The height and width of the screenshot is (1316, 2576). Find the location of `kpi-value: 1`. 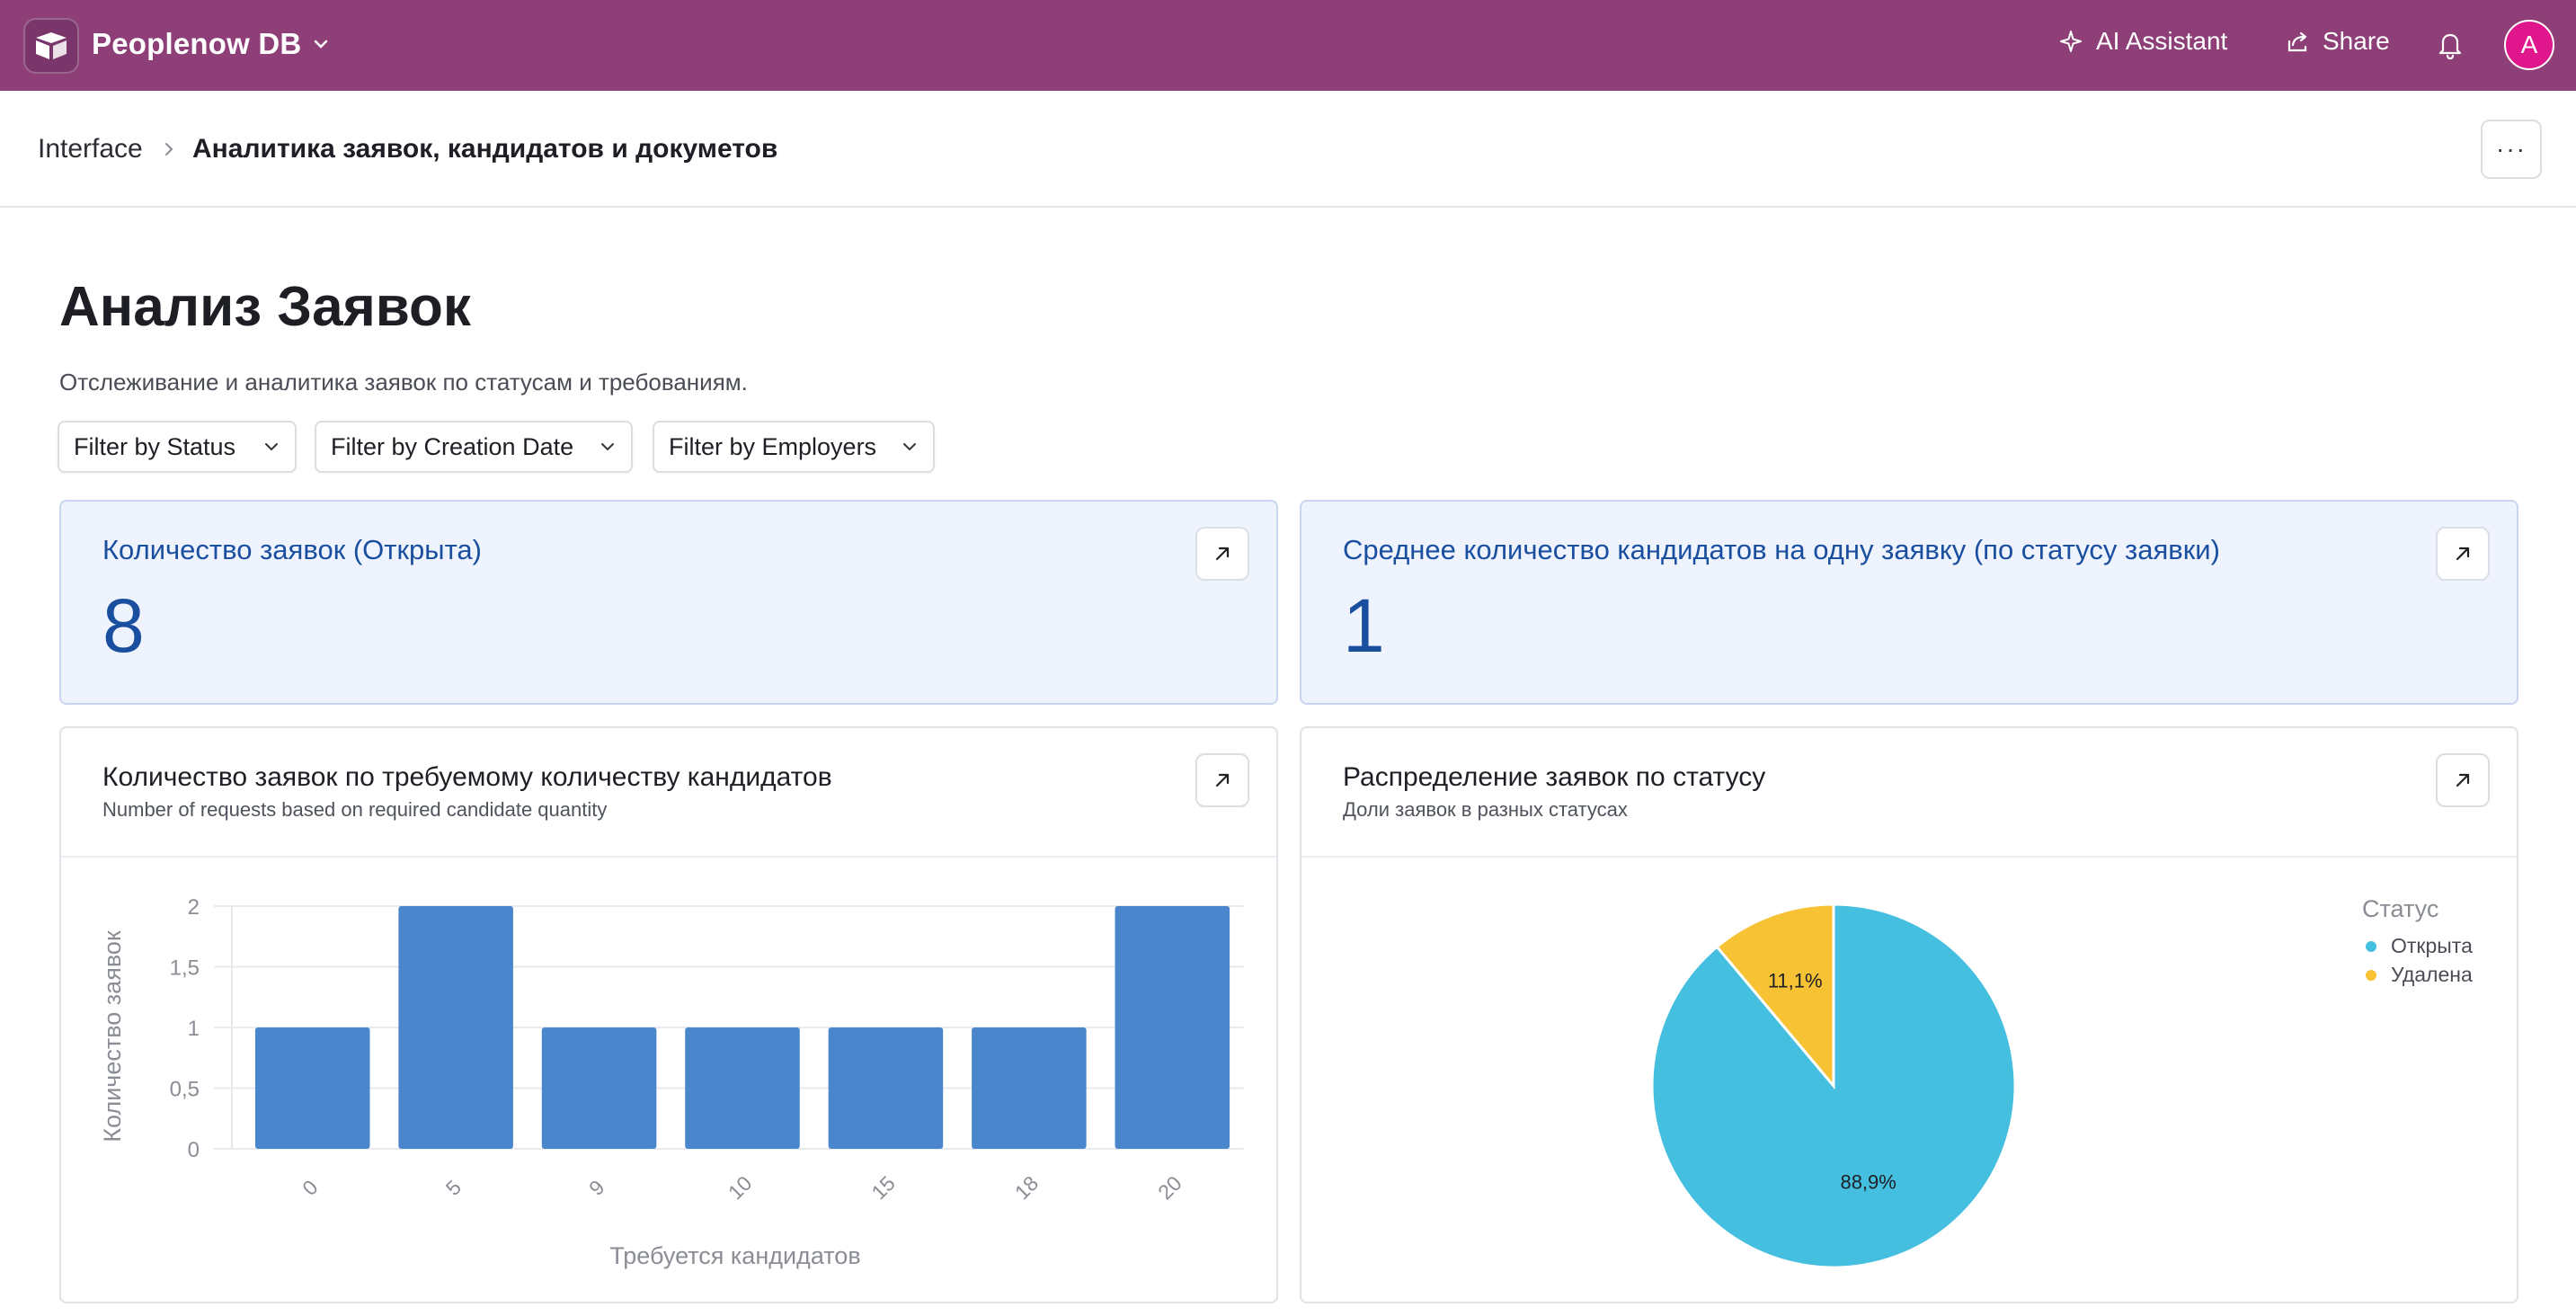

kpi-value: 1 is located at coordinates (1364, 625).